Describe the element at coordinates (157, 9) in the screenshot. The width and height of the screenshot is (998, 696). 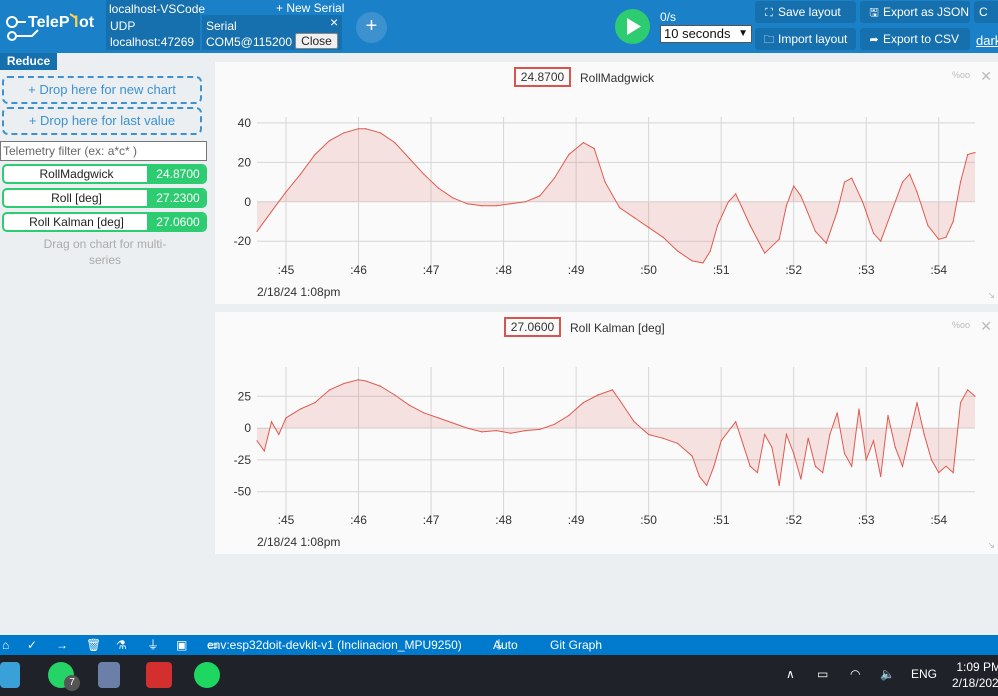
I see `udp-host: localhost-VSCode` at that location.